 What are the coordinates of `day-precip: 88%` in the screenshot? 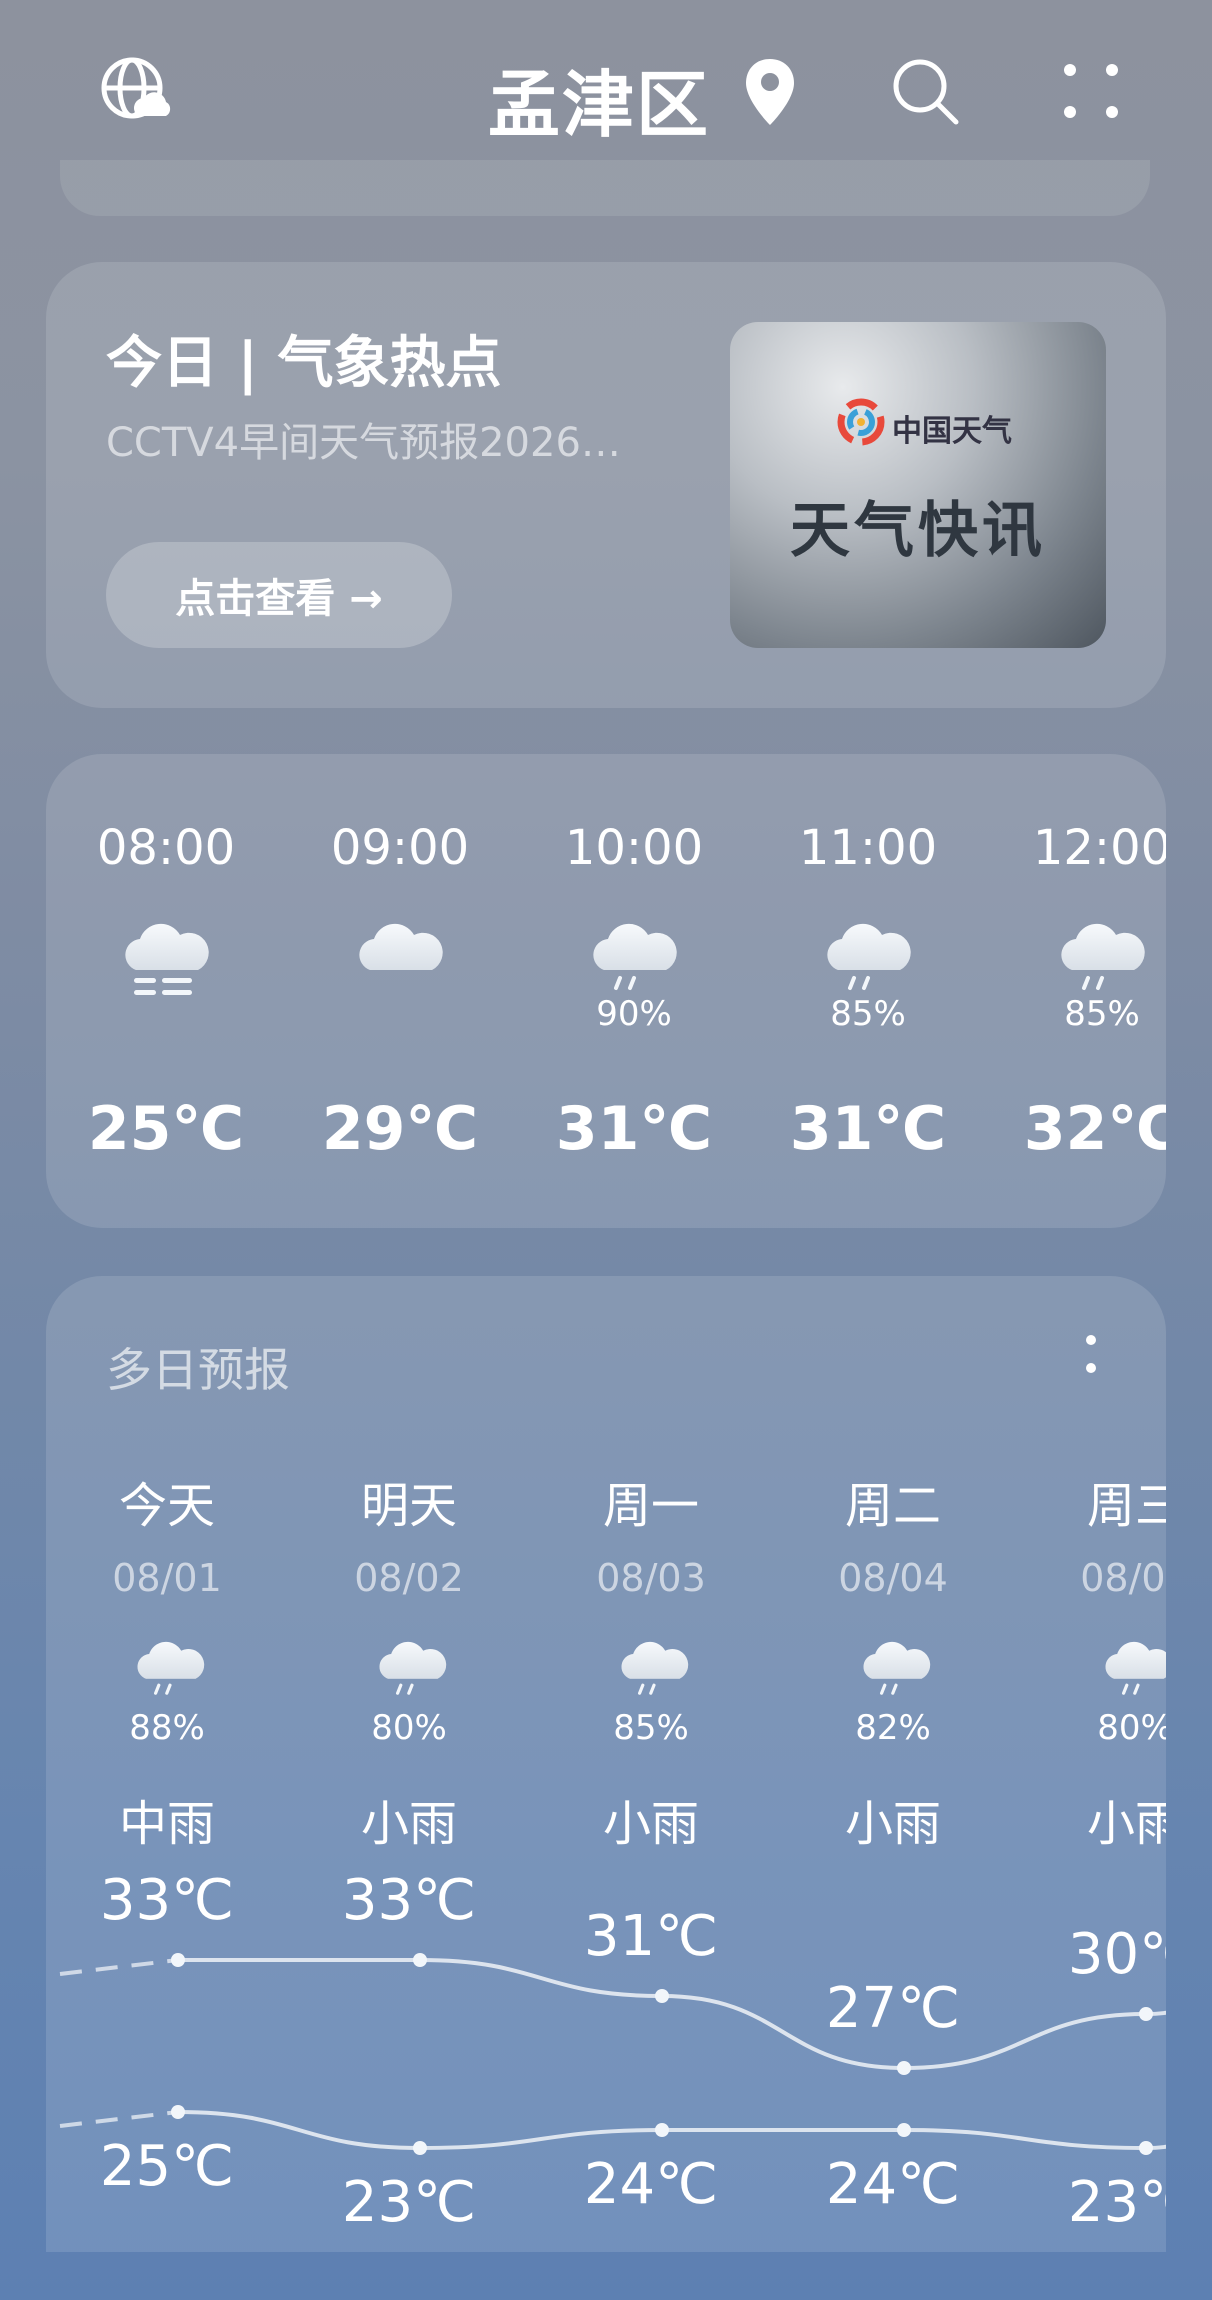 It's located at (167, 1728).